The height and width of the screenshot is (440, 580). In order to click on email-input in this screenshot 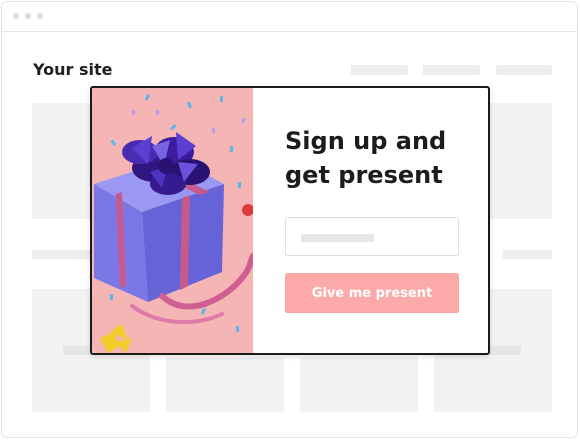, I will do `click(372, 236)`.